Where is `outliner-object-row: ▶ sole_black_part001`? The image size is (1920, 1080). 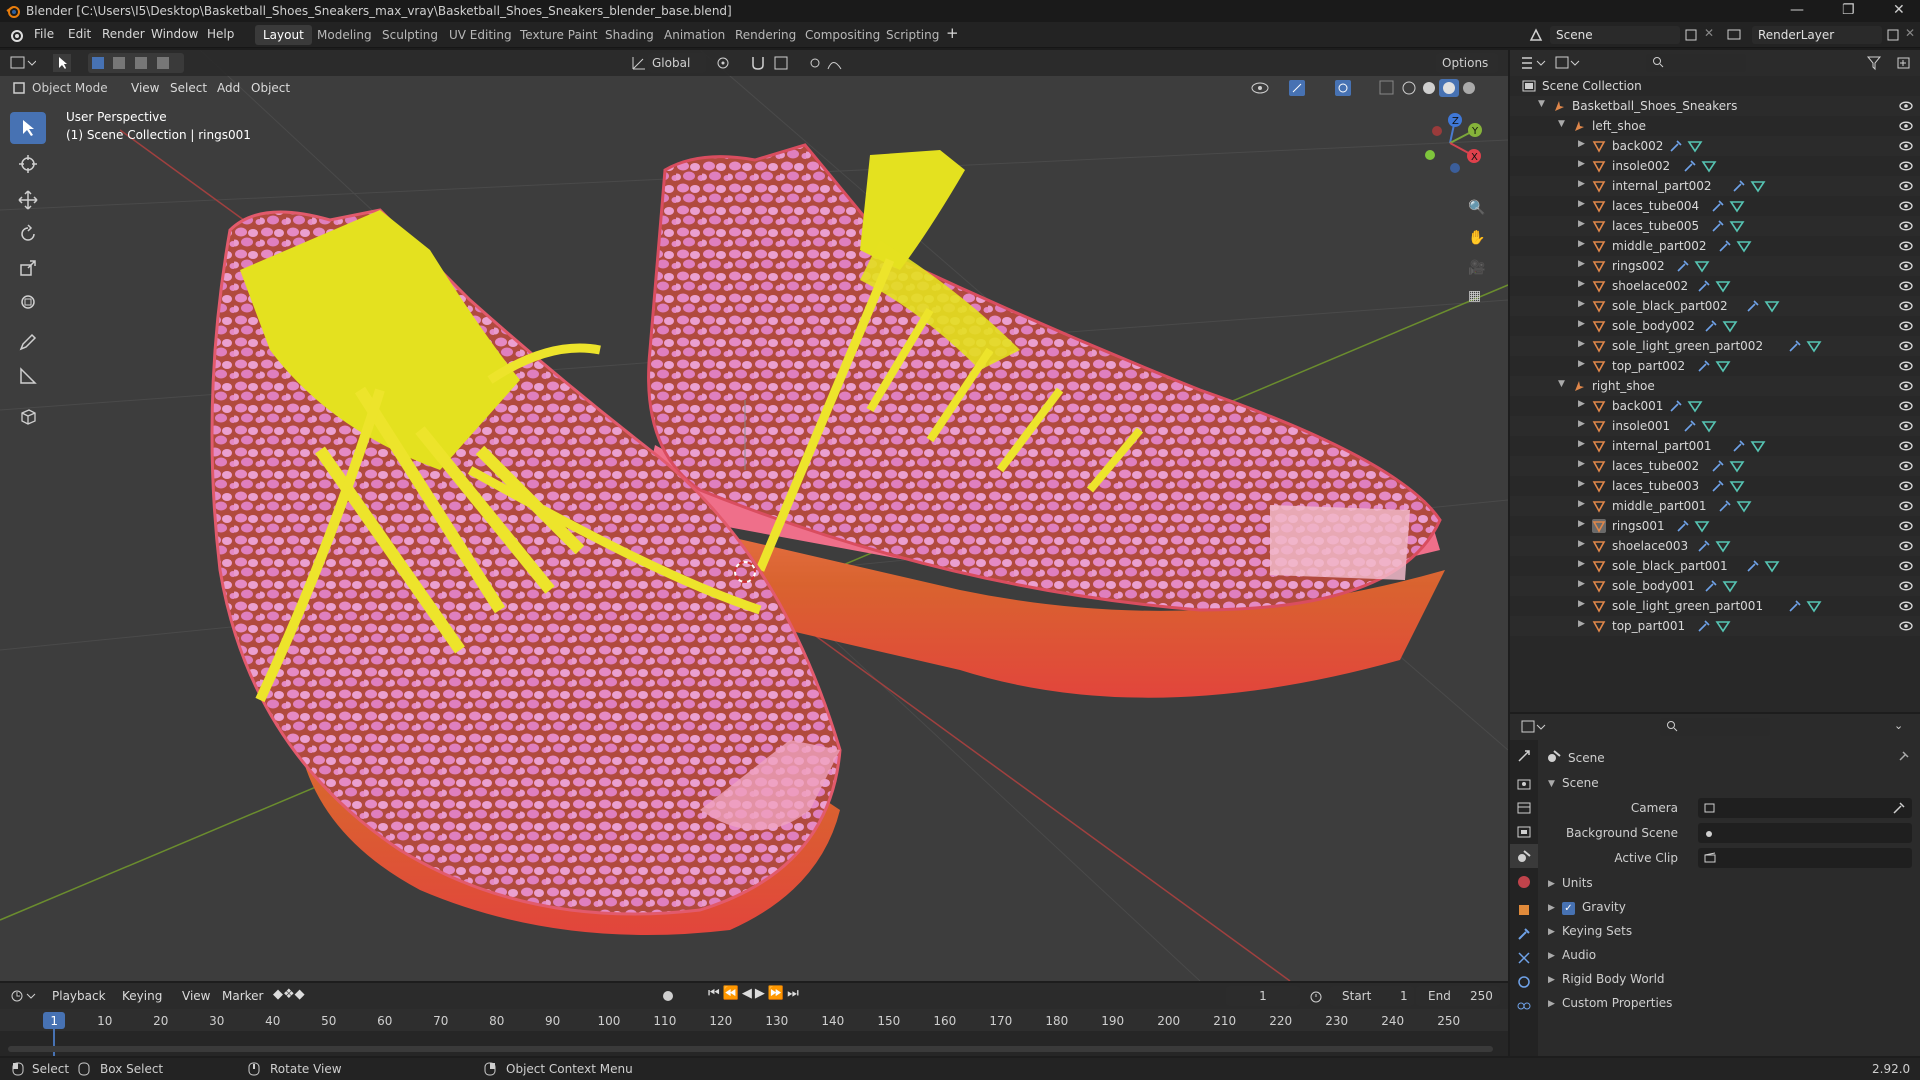
outliner-object-row: ▶ sole_black_part001 is located at coordinates (1715, 566).